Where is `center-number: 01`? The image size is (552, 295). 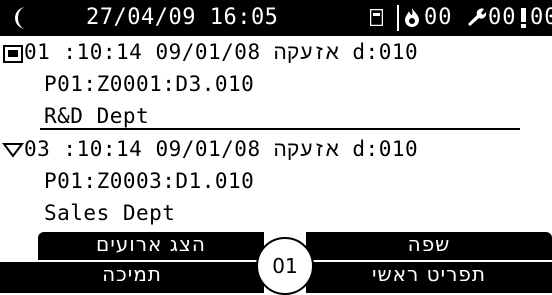
center-number: 01 is located at coordinates (285, 266).